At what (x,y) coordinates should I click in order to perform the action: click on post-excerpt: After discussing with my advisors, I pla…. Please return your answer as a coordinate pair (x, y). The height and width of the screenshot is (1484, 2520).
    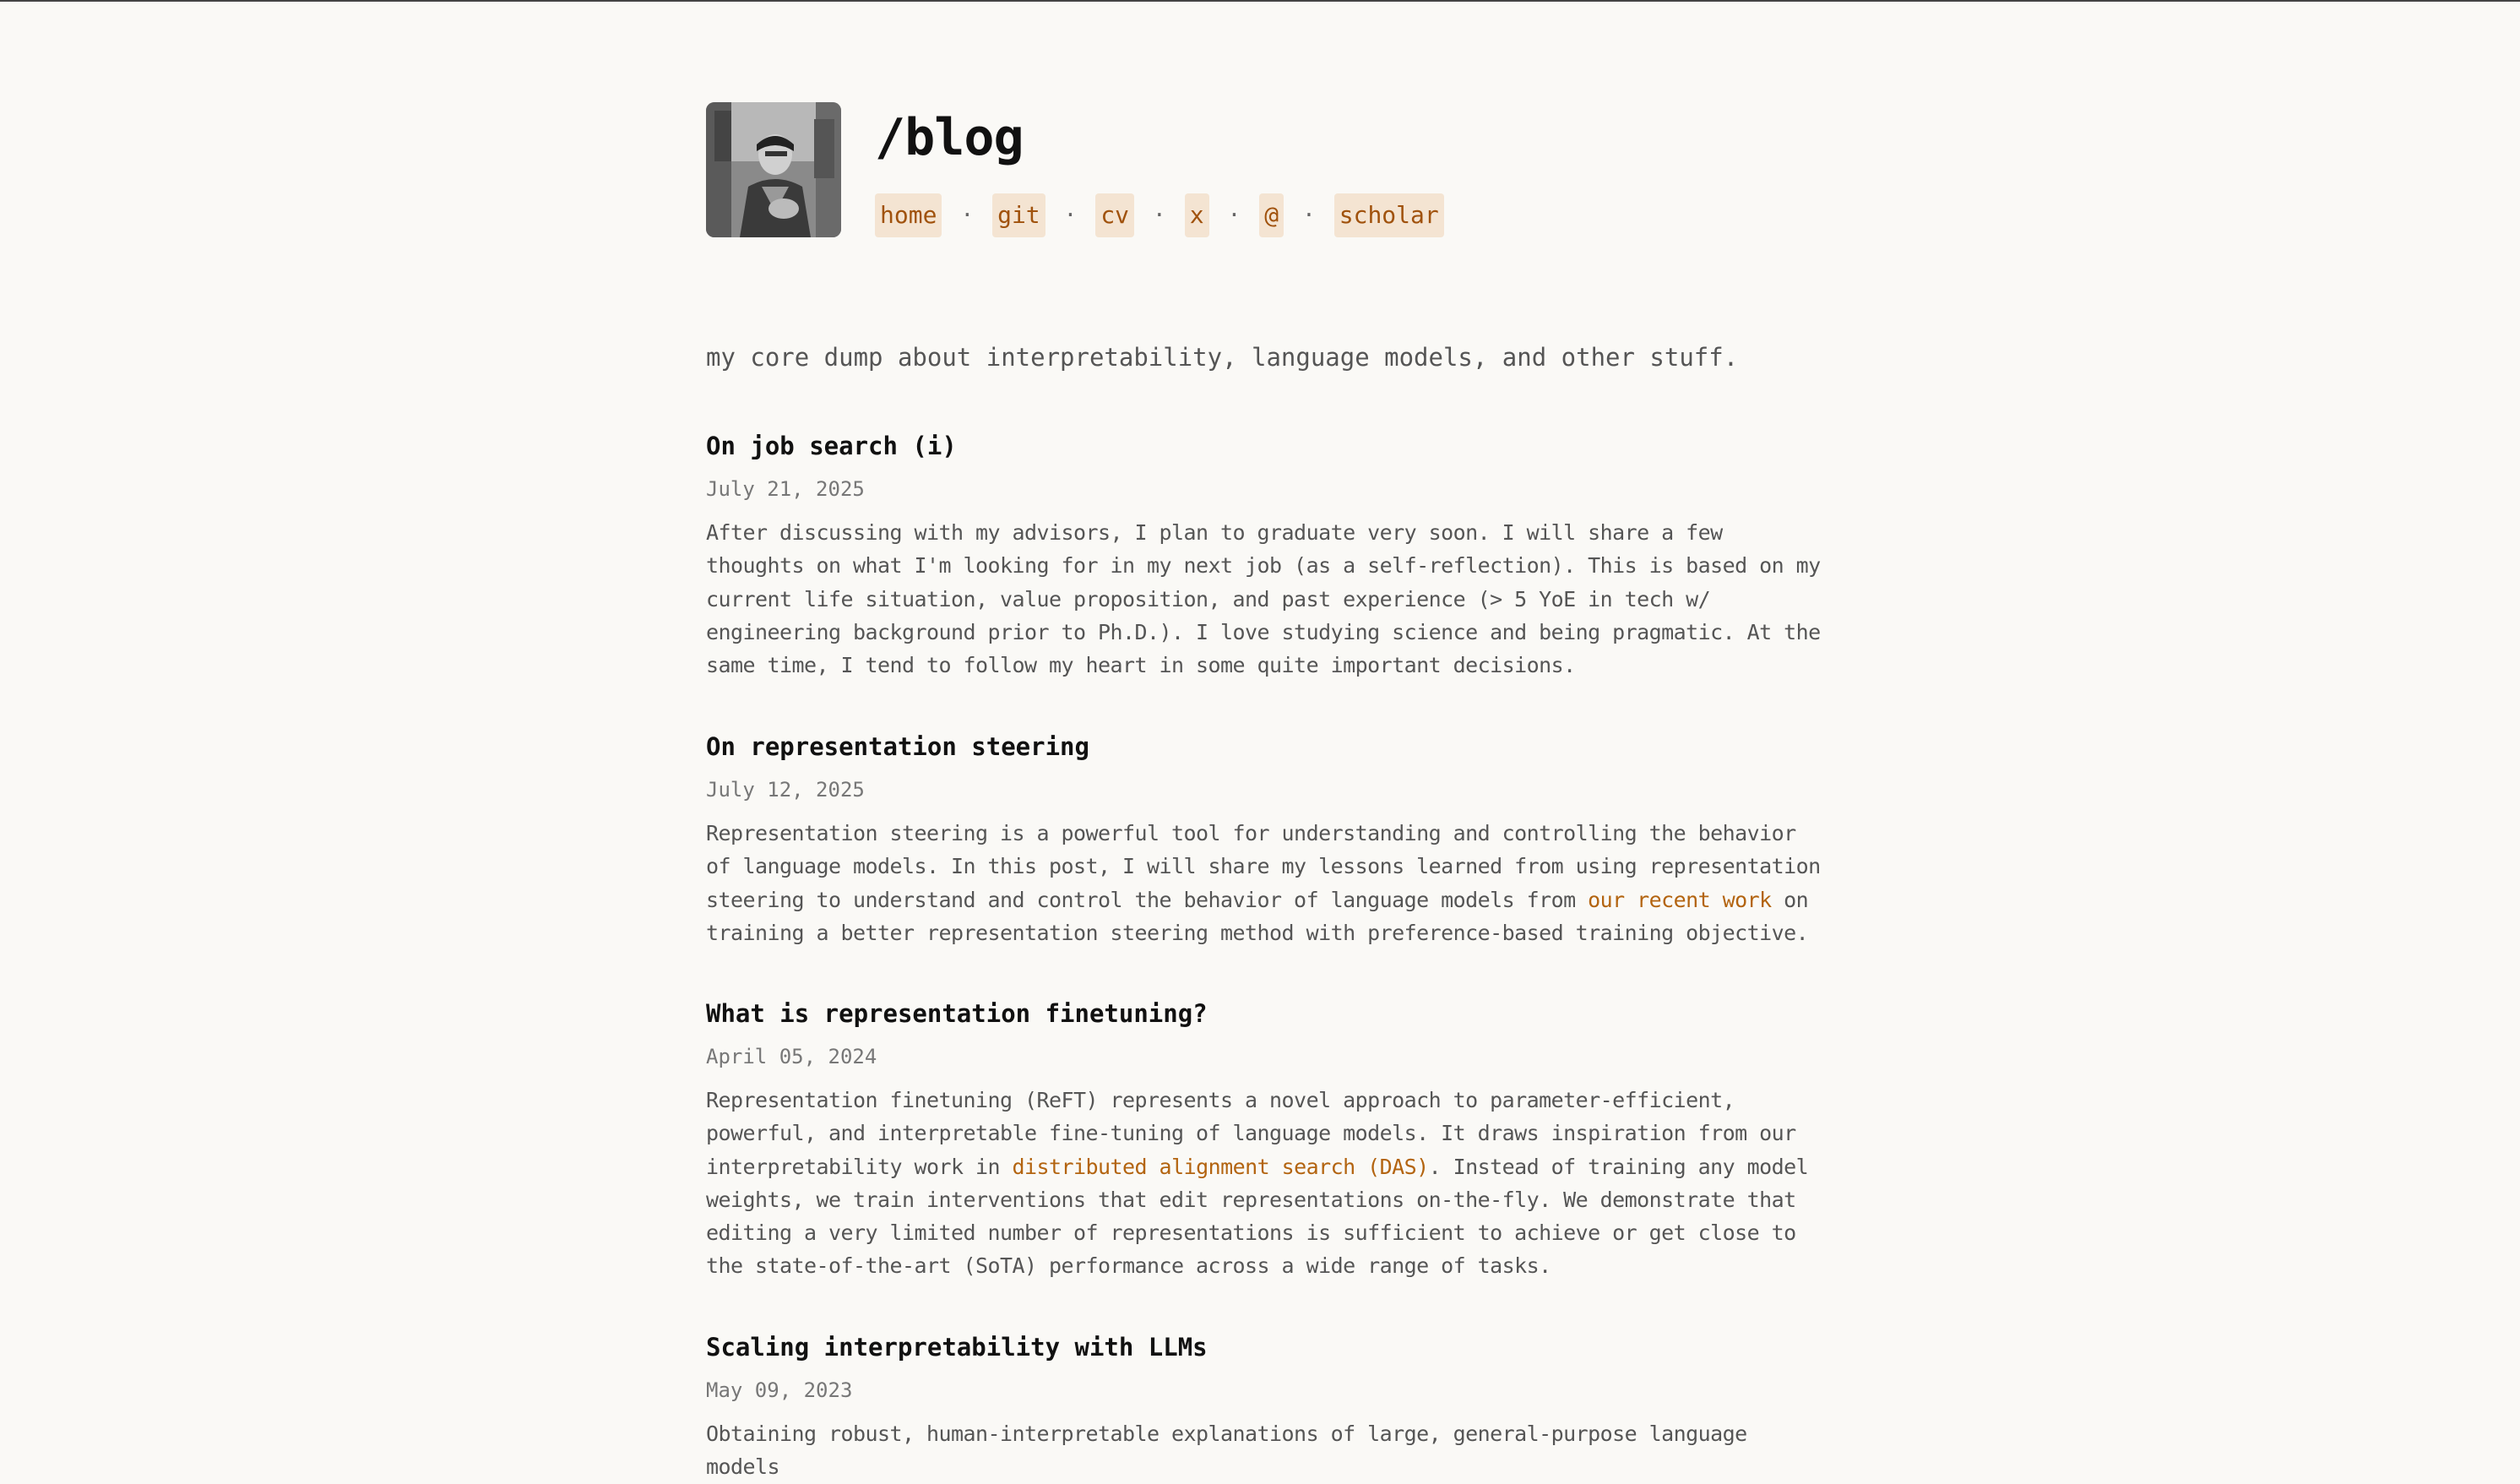
    Looking at the image, I should click on (1263, 599).